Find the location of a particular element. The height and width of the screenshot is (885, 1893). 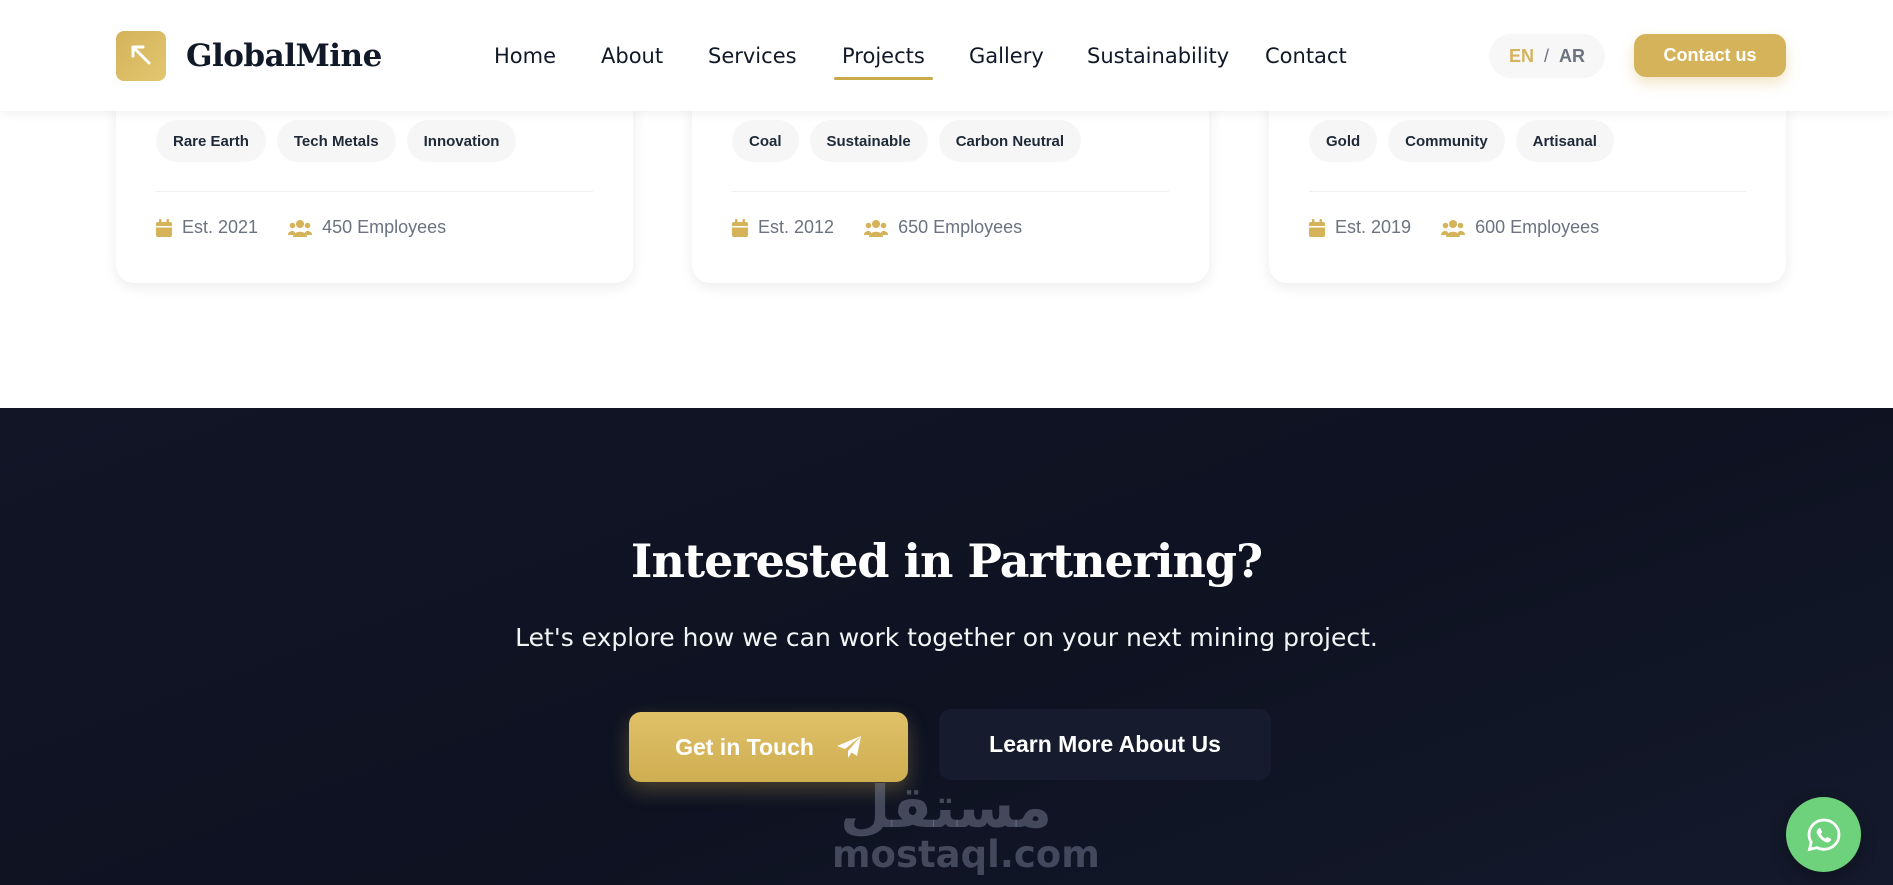

whatsapp-icon is located at coordinates (1823, 834).